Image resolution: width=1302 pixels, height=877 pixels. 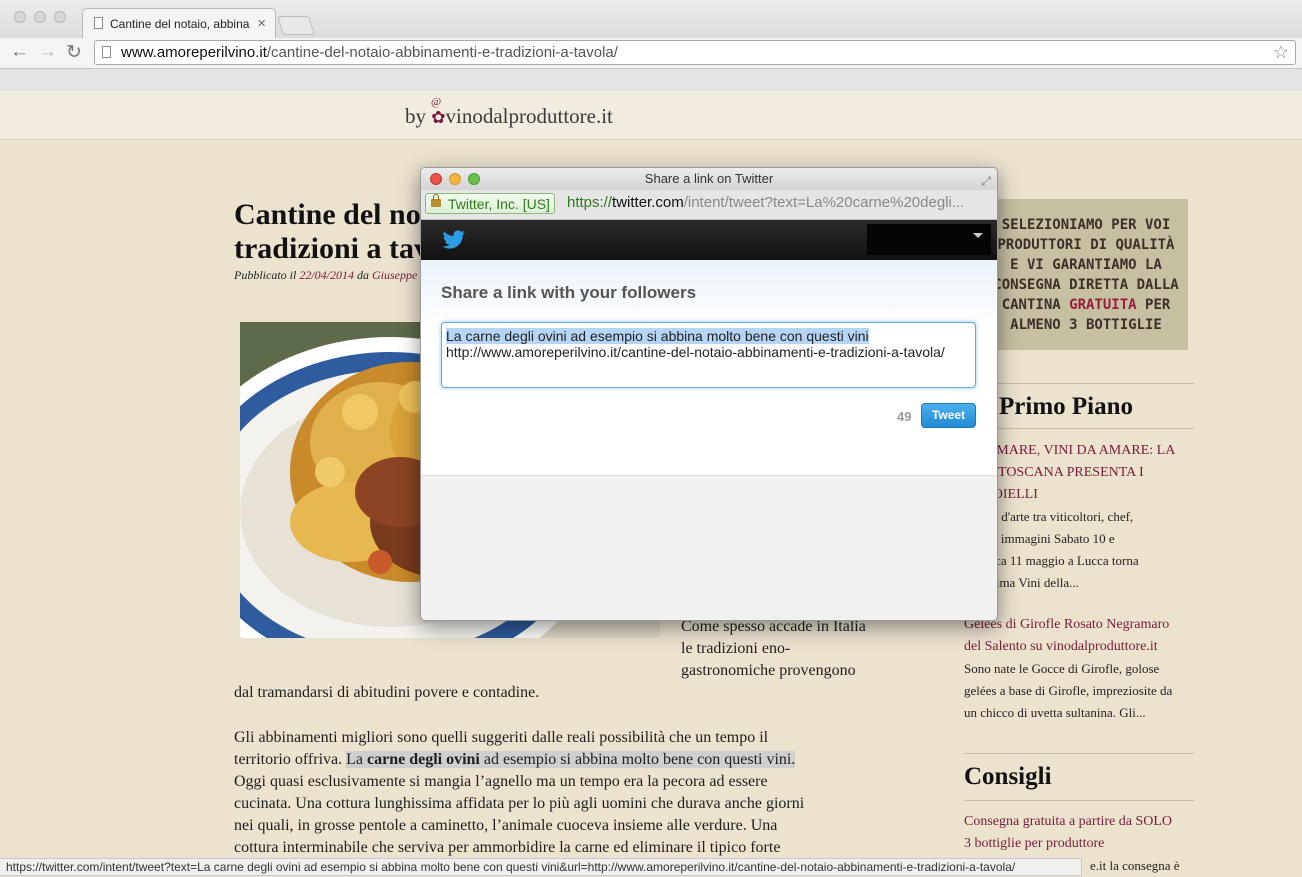 What do you see at coordinates (978, 235) in the screenshot?
I see `chevron-down-icon` at bounding box center [978, 235].